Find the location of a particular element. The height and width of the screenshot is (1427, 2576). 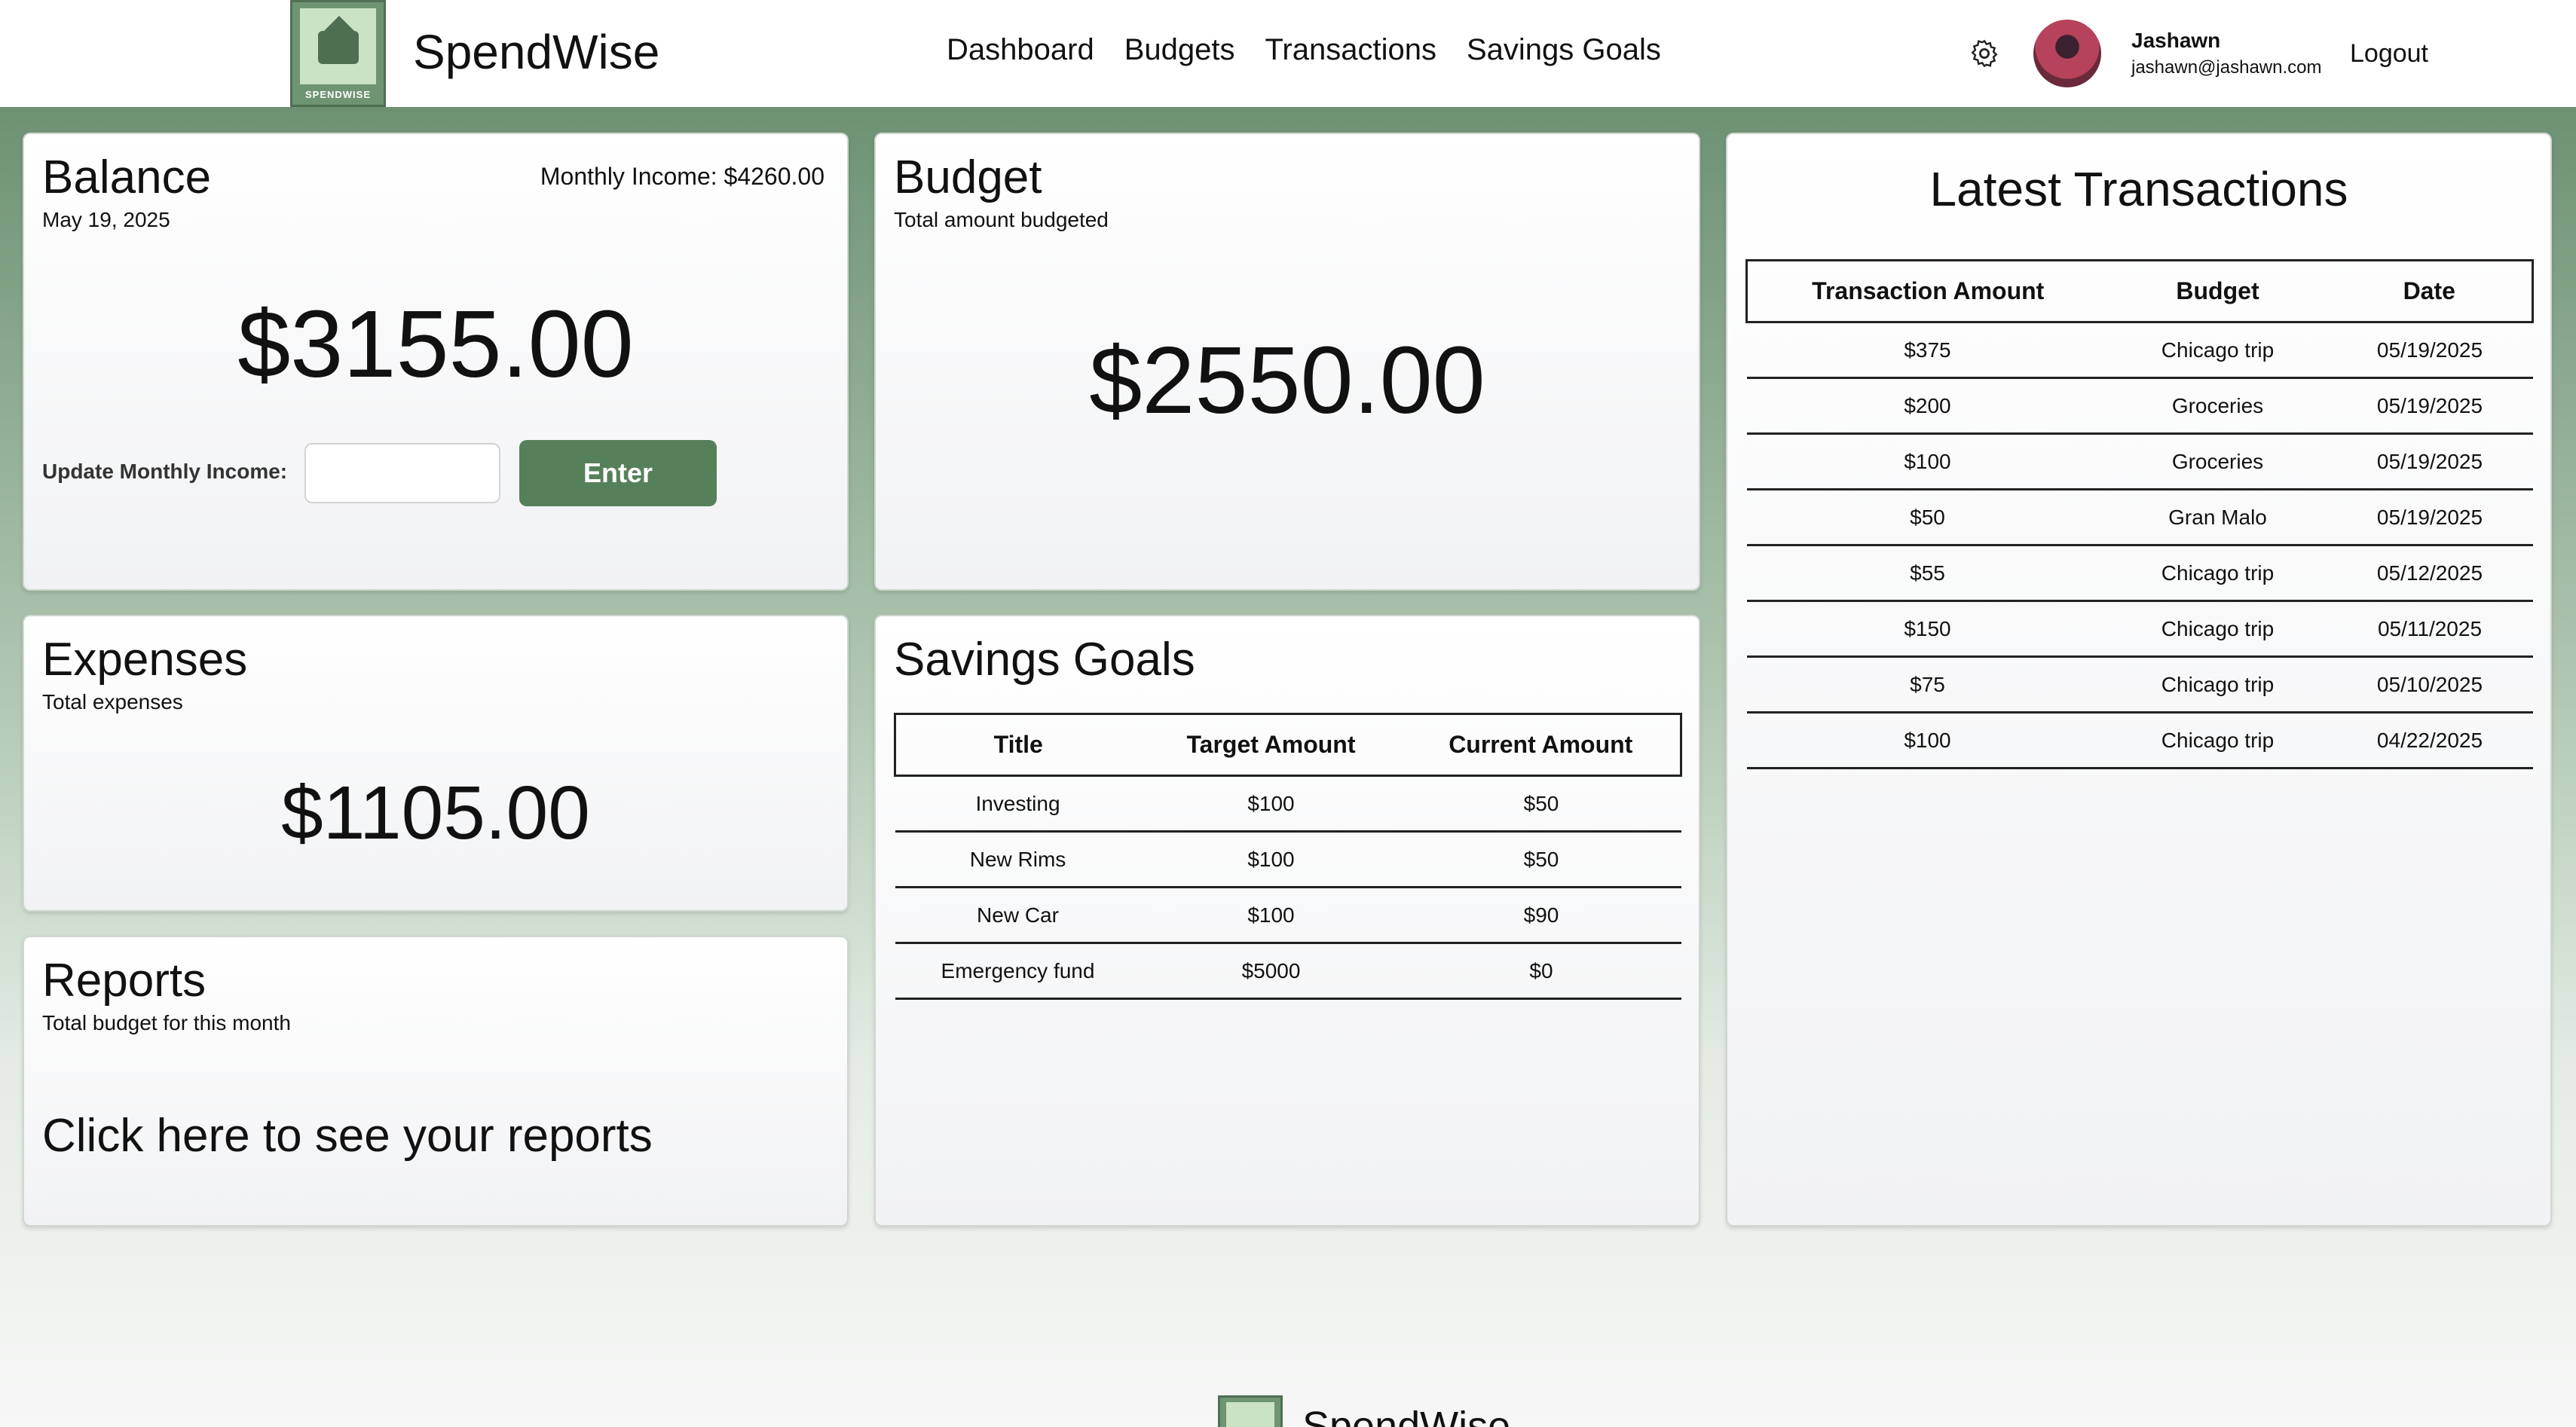

balance-title: Balance is located at coordinates (127, 177).